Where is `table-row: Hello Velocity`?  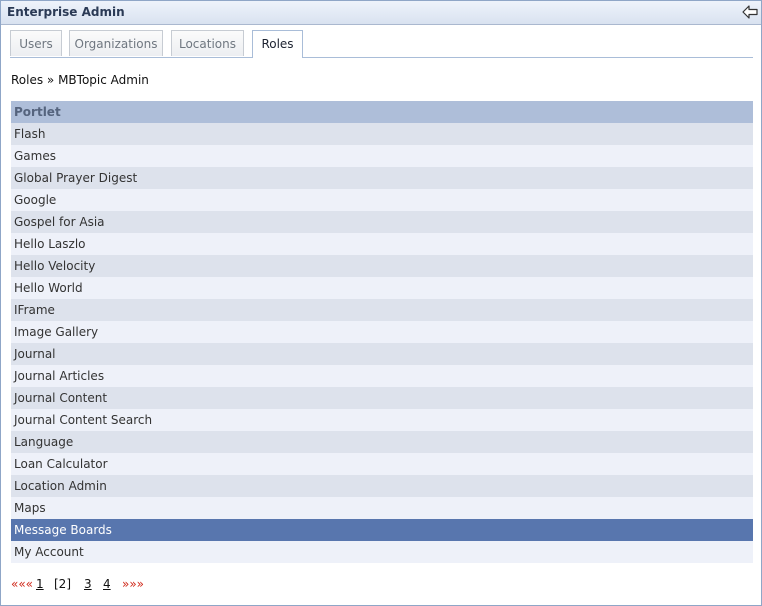 table-row: Hello Velocity is located at coordinates (382, 266).